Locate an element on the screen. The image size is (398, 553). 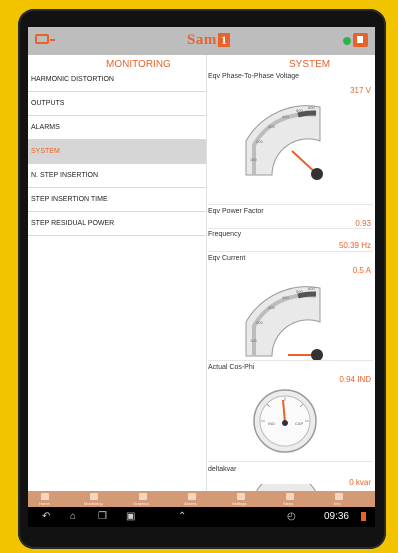
graph-icon is located at coordinates (143, 496).